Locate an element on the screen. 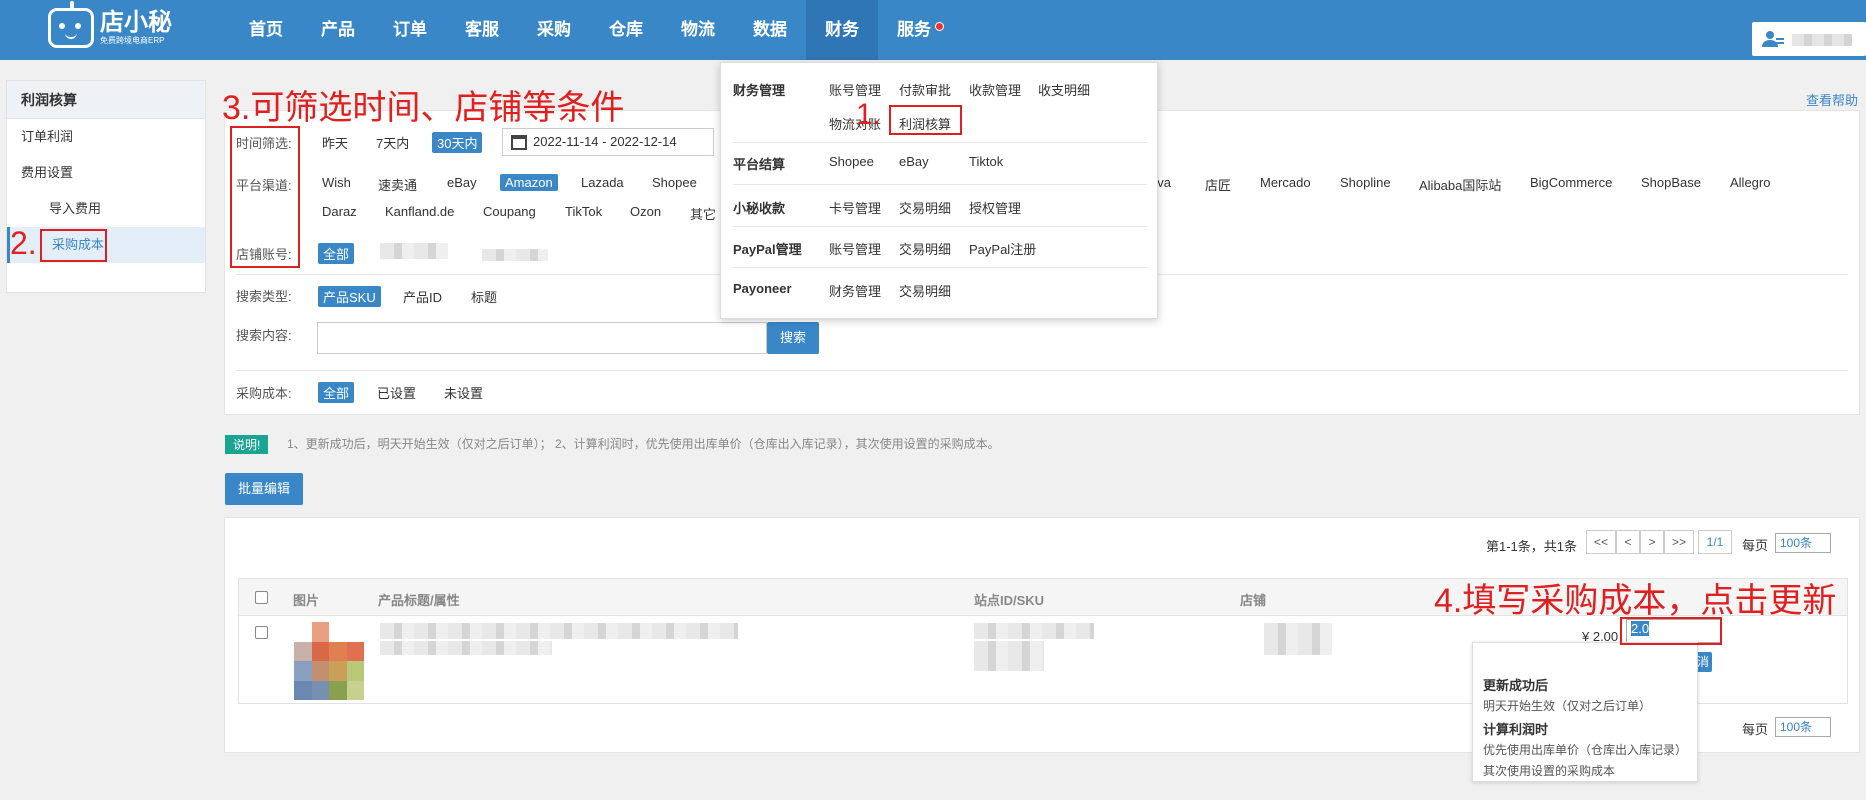 The height and width of the screenshot is (800, 1866). nav-products: 产品 is located at coordinates (338, 30).